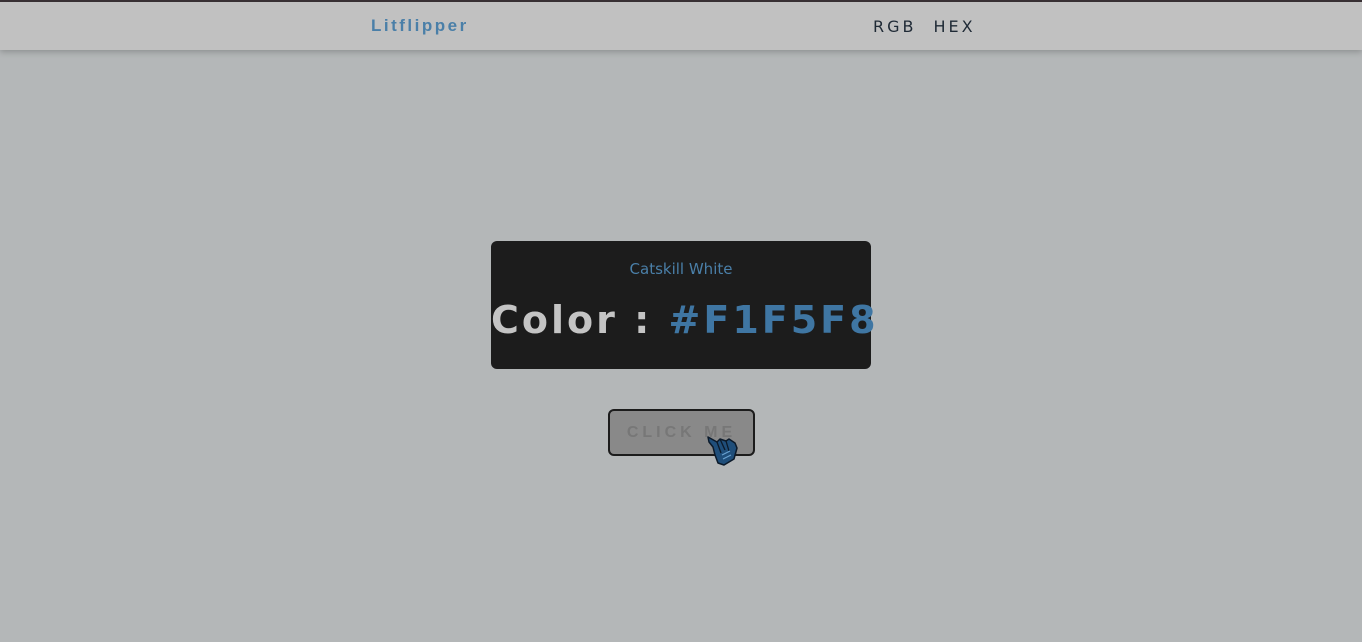 This screenshot has width=1362, height=642. What do you see at coordinates (773, 320) in the screenshot?
I see `color-value: #F1F5F8` at bounding box center [773, 320].